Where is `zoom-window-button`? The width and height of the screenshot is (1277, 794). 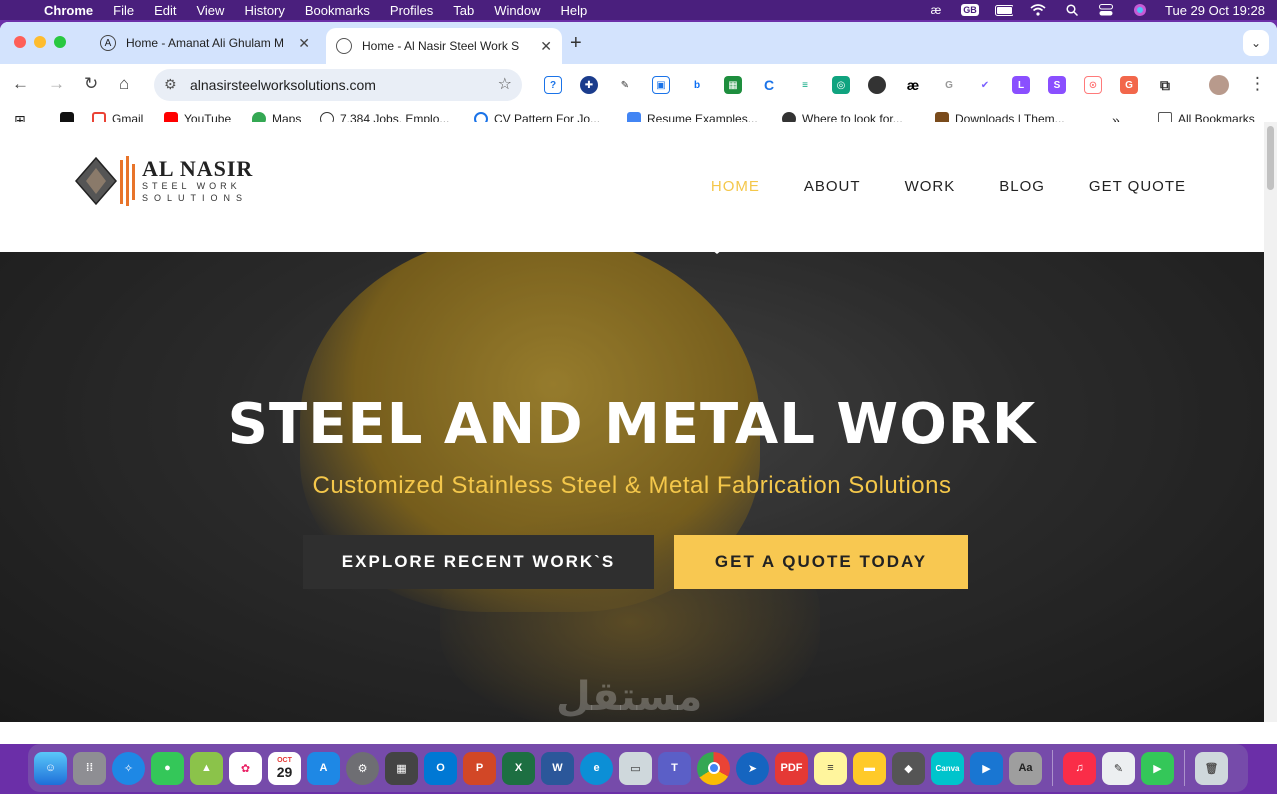
zoom-window-button is located at coordinates (60, 42).